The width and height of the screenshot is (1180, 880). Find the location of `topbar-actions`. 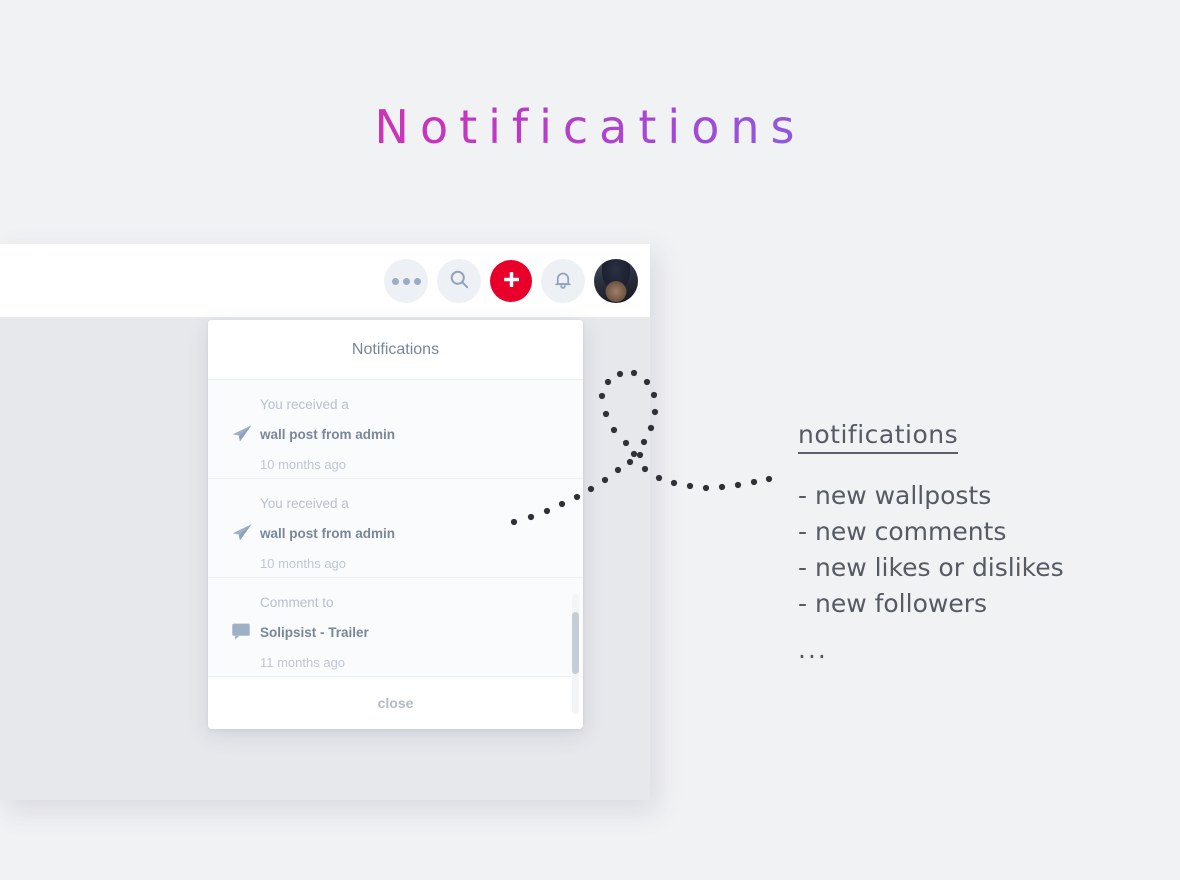

topbar-actions is located at coordinates (511, 281).